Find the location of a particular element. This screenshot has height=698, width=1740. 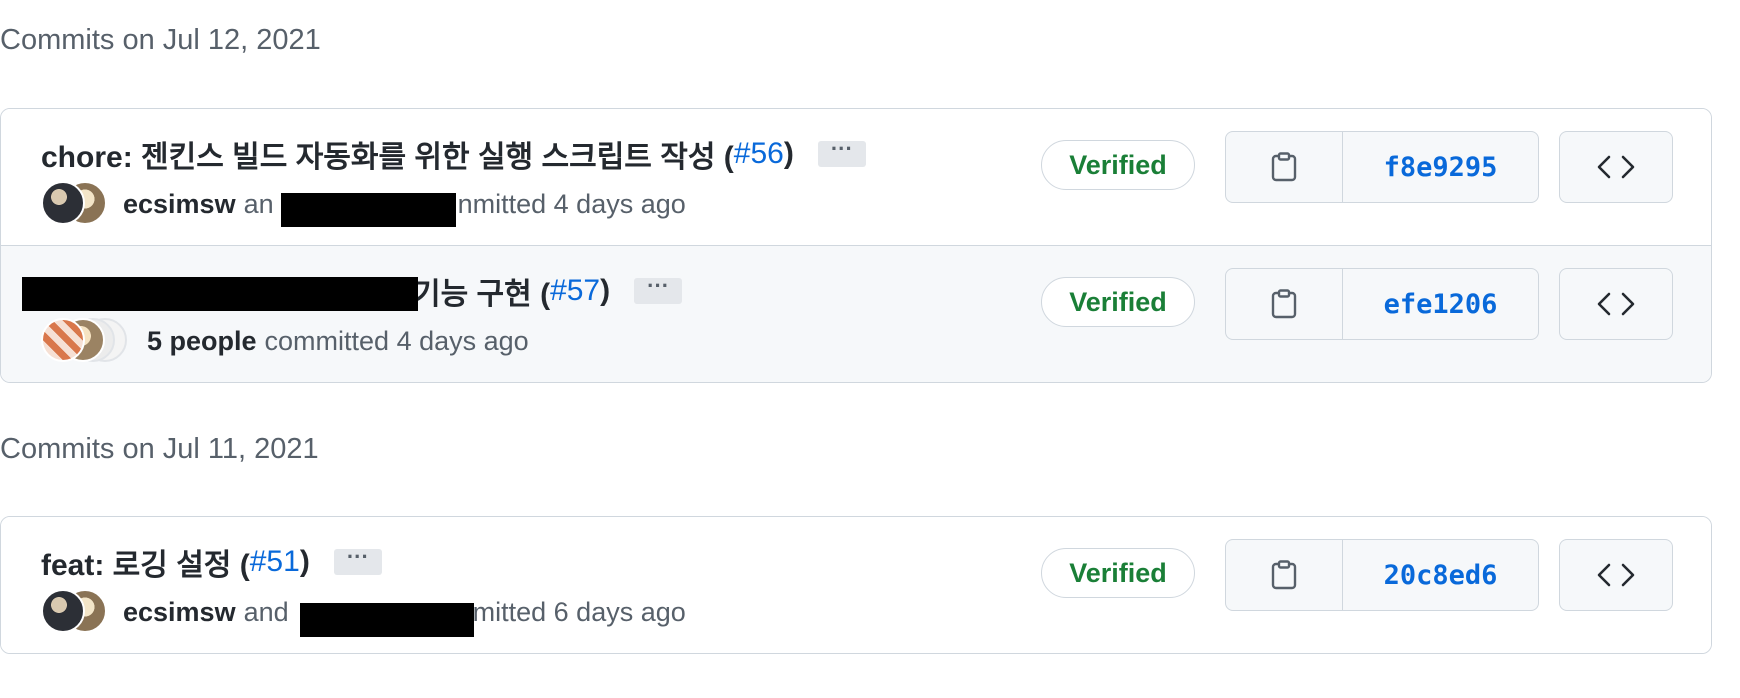

sha-button-group: 20c8ed6 is located at coordinates (1382, 575).